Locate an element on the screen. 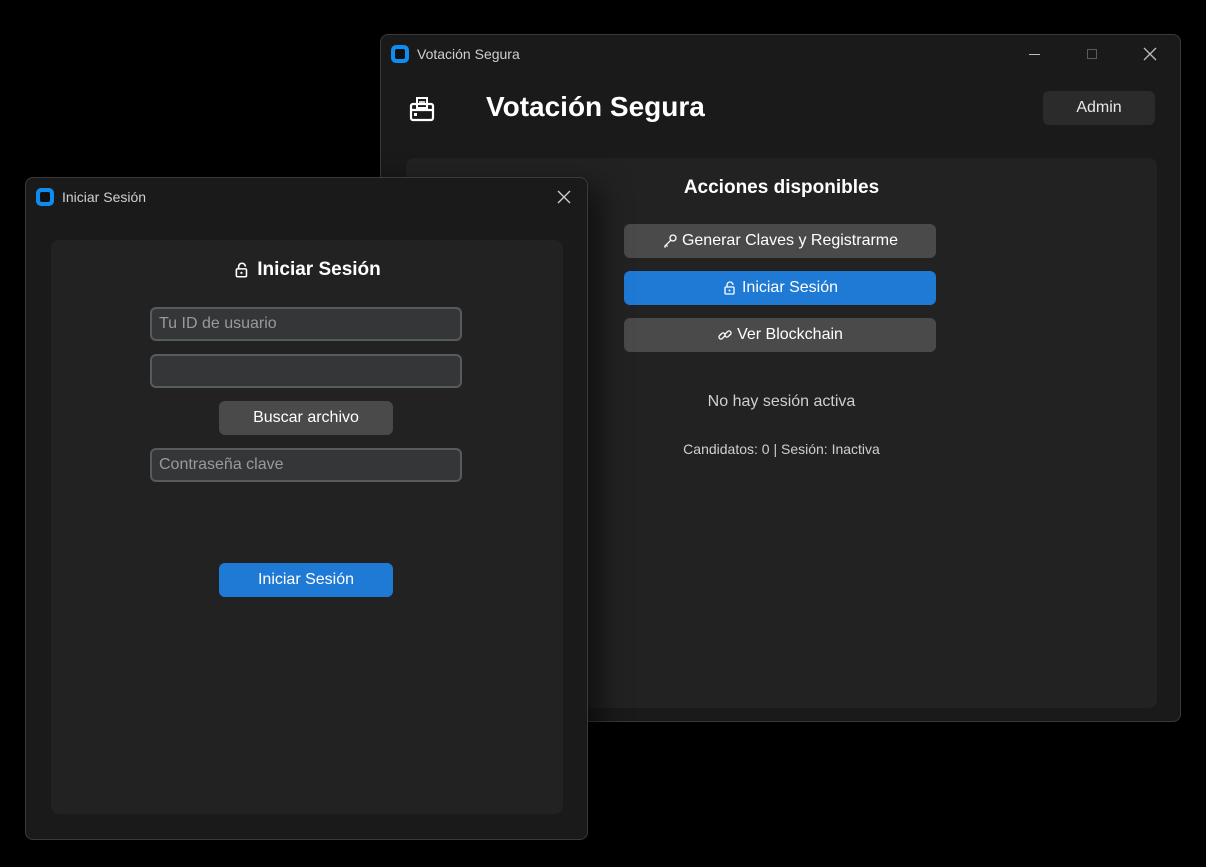  maximize-icon is located at coordinates (1092, 54).